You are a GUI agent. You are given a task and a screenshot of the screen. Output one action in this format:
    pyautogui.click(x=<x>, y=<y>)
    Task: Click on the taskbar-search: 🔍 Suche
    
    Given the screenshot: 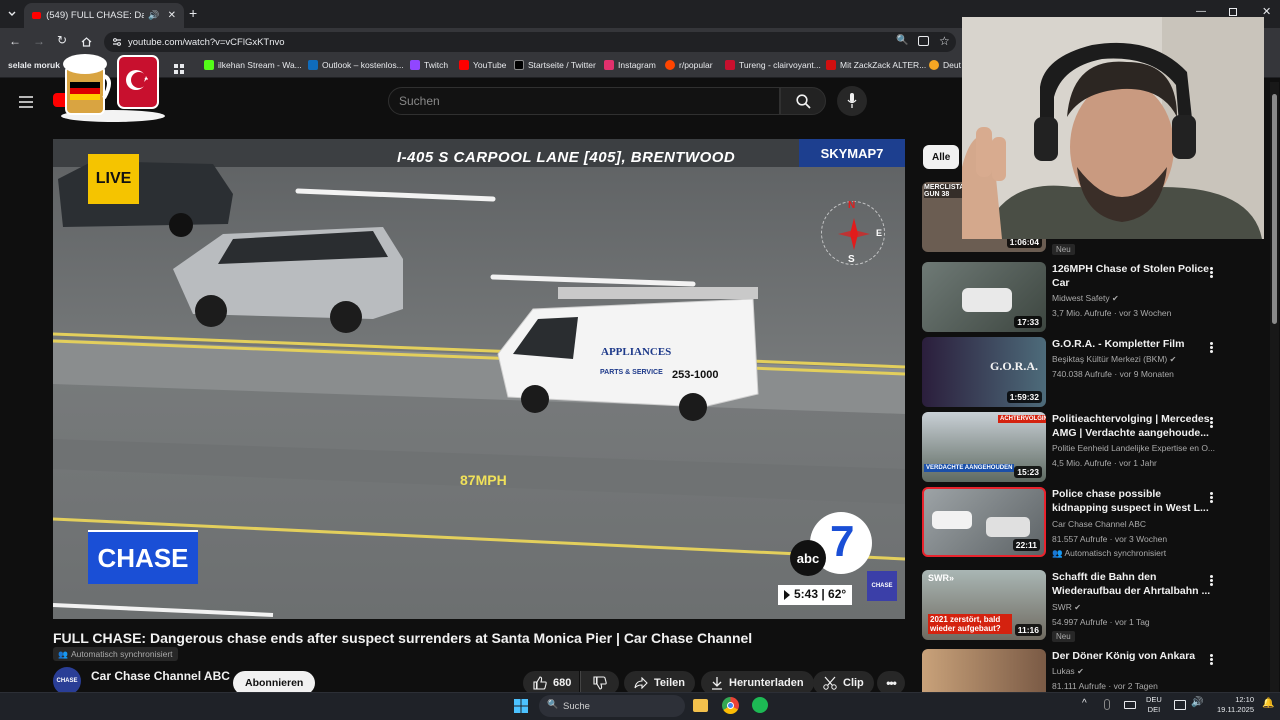 What is the action you would take?
    pyautogui.click(x=612, y=706)
    